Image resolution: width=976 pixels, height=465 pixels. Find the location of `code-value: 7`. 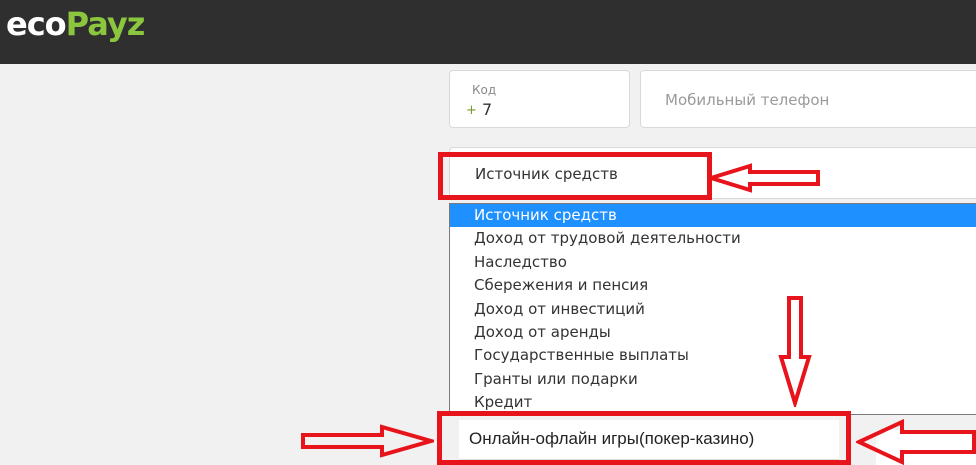

code-value: 7 is located at coordinates (487, 109).